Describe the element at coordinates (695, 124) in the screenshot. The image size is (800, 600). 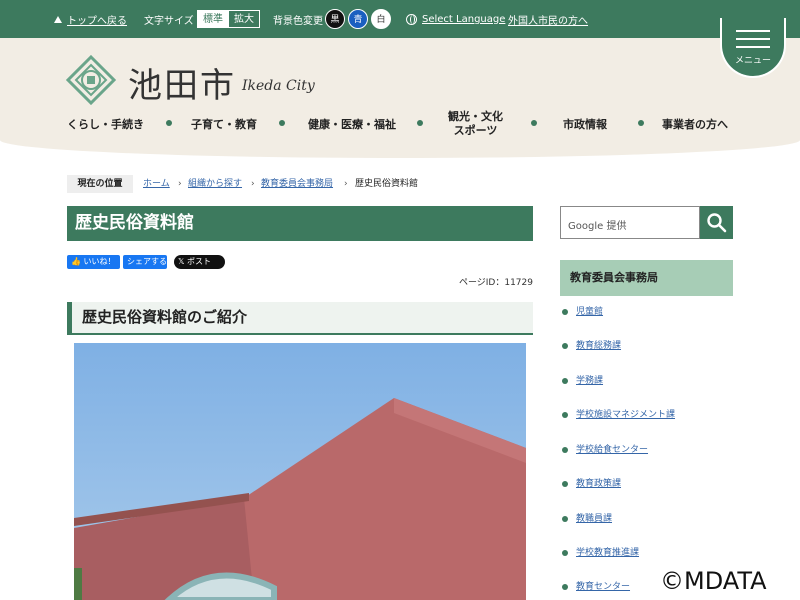
I see `nav-business: 事業者の方へ` at that location.